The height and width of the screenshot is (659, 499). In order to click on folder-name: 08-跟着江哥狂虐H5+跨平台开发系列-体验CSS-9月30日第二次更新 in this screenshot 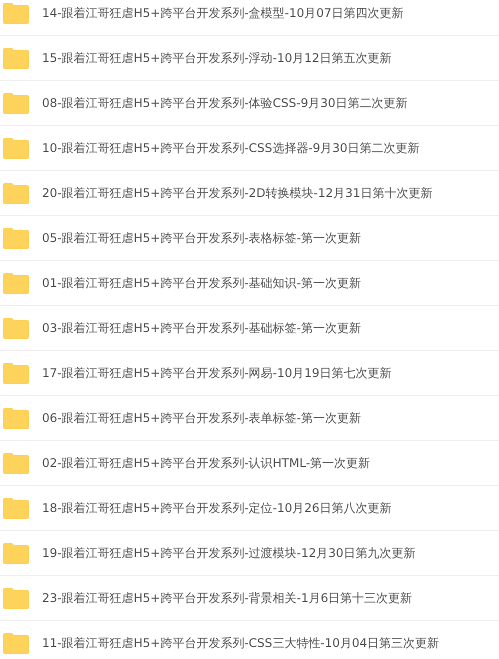, I will do `click(225, 103)`.